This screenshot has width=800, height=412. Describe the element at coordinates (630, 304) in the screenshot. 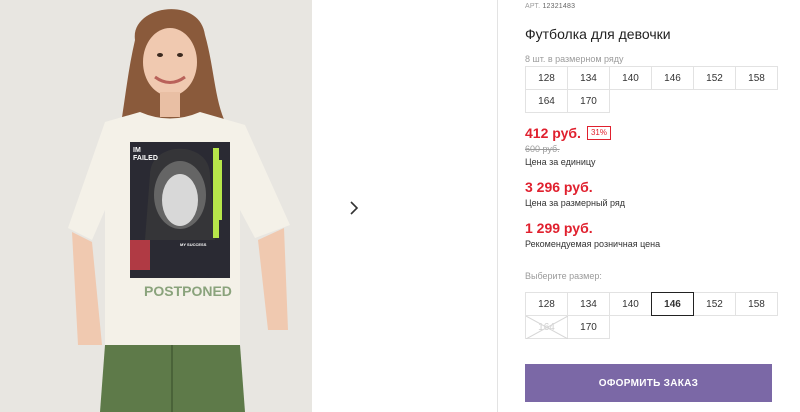

I see `size-option-140: 140` at that location.